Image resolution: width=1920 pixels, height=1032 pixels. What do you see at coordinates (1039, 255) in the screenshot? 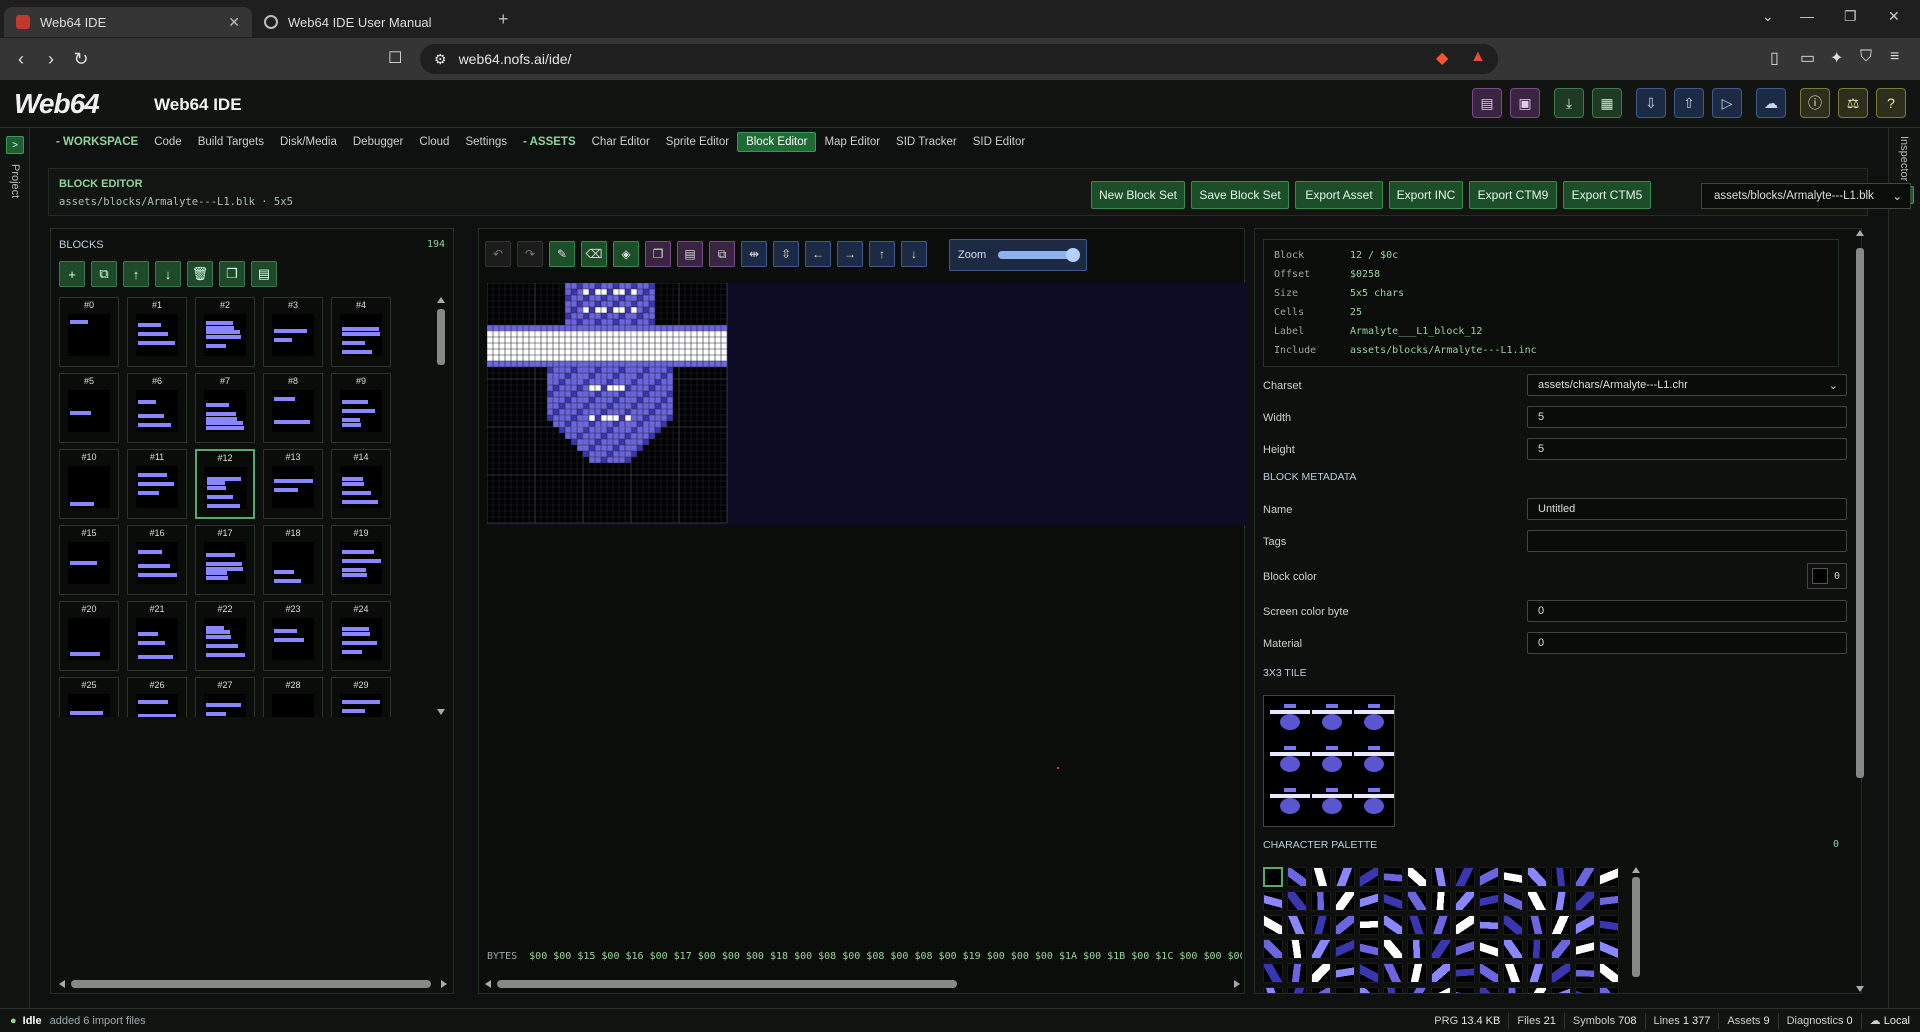
I see `zoom-slider` at bounding box center [1039, 255].